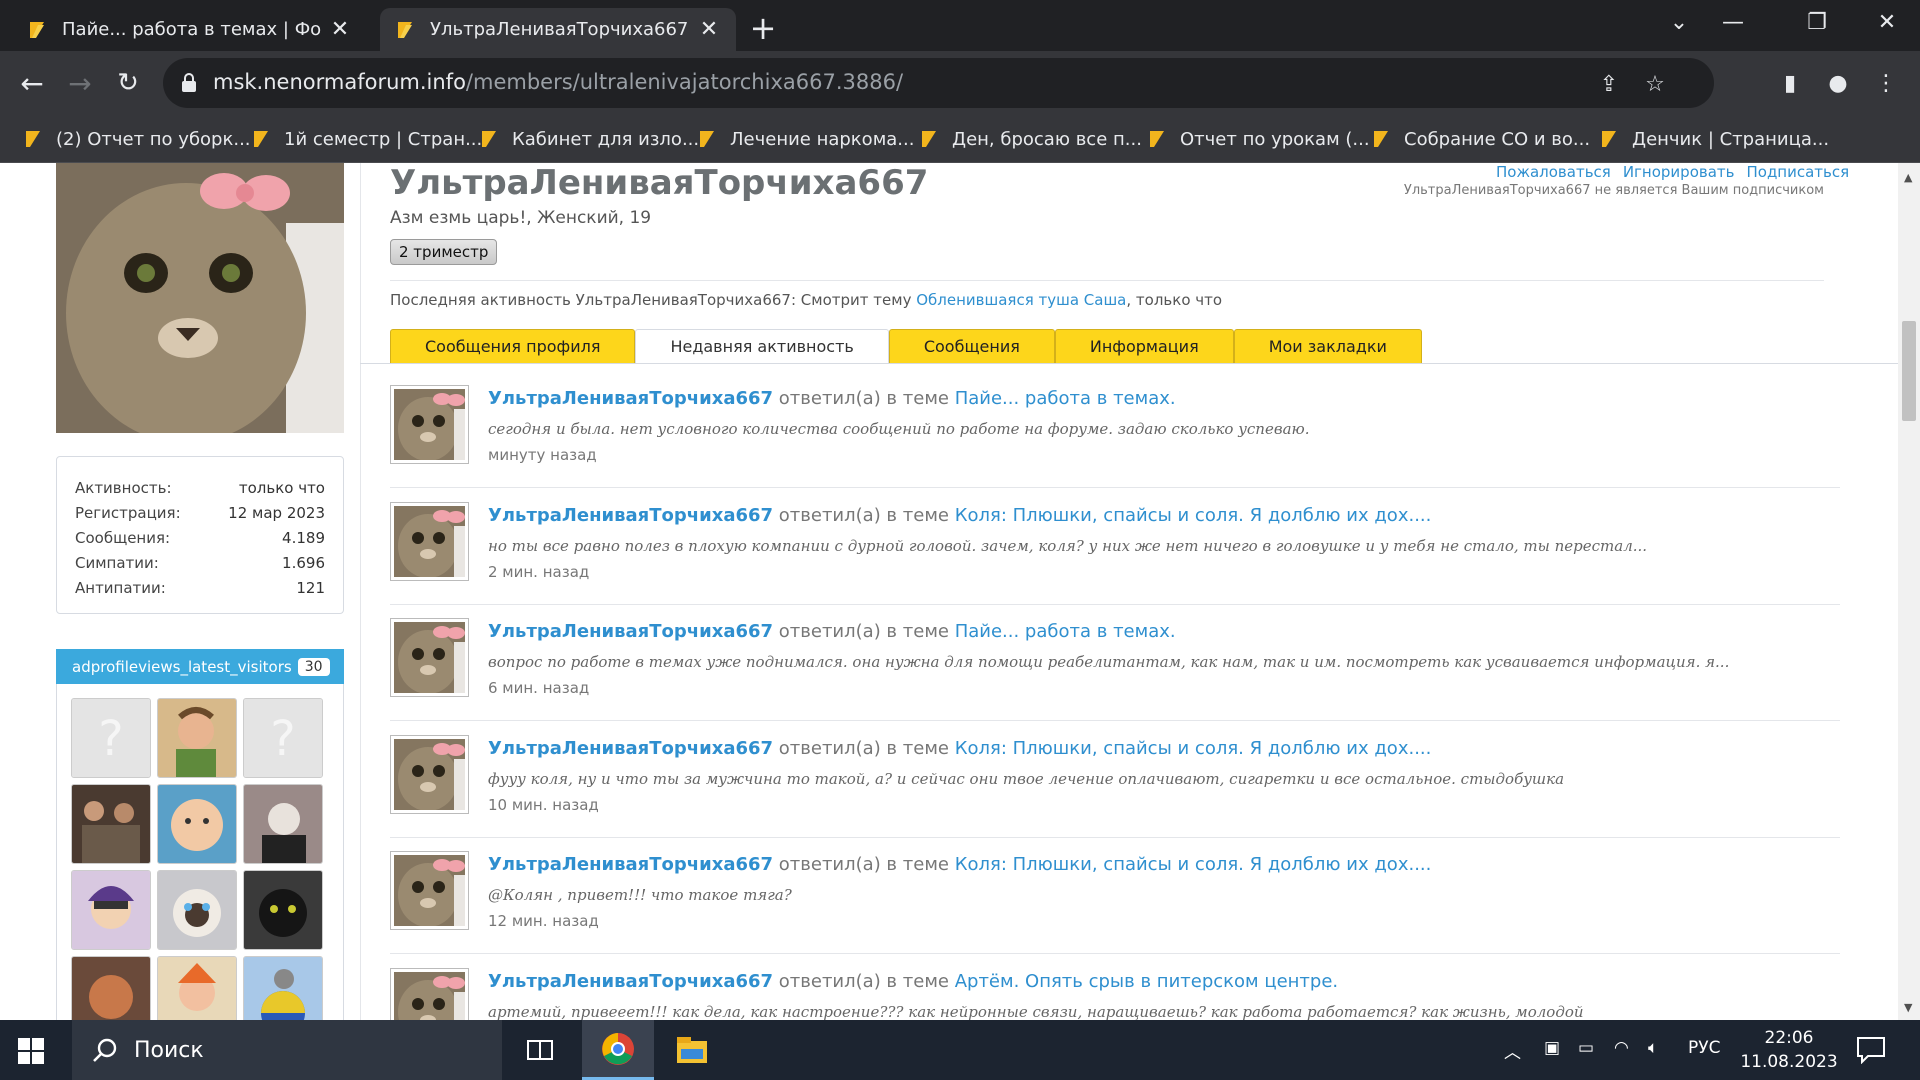  What do you see at coordinates (1871, 1050) in the screenshot?
I see `notifications-icon` at bounding box center [1871, 1050].